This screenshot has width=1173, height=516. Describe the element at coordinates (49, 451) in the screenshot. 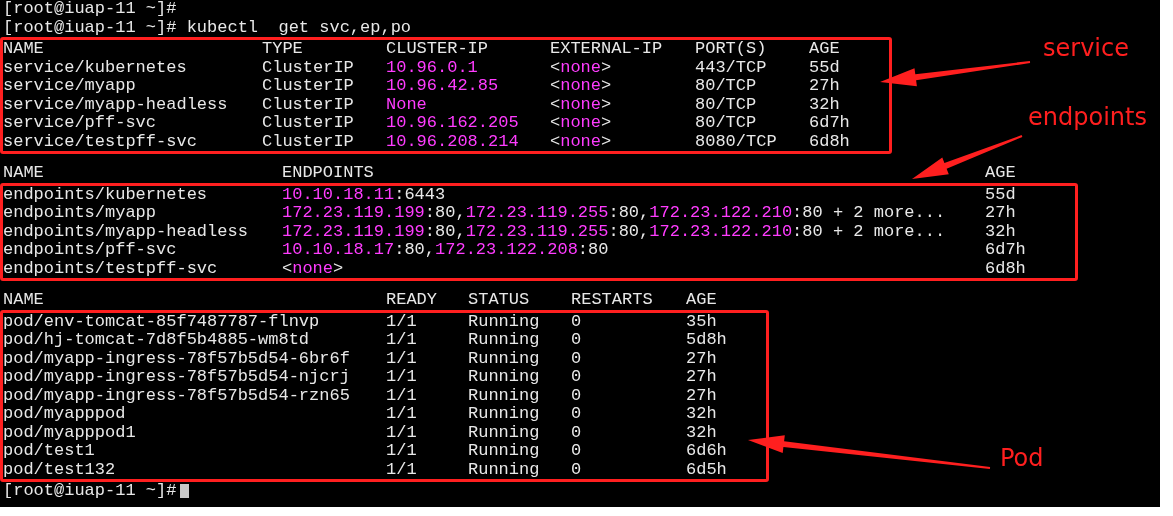

I see `table-cell-text: pod/test1` at that location.